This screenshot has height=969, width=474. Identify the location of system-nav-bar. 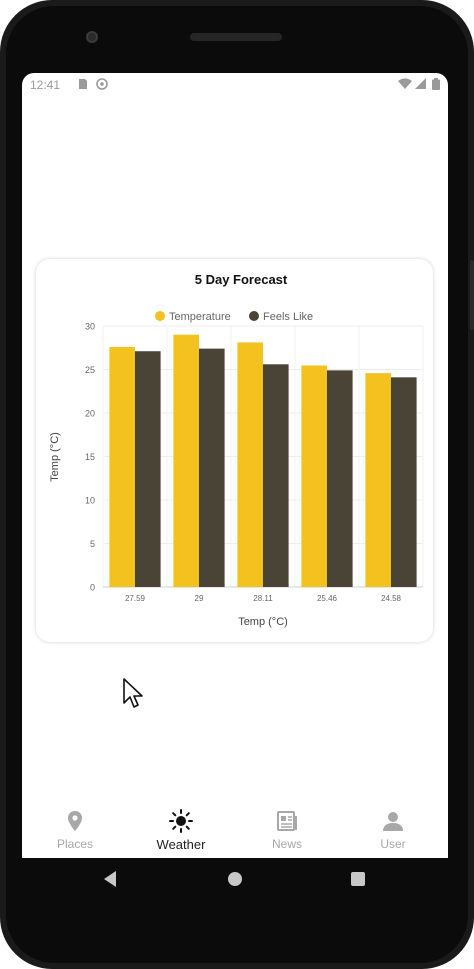
(235, 881).